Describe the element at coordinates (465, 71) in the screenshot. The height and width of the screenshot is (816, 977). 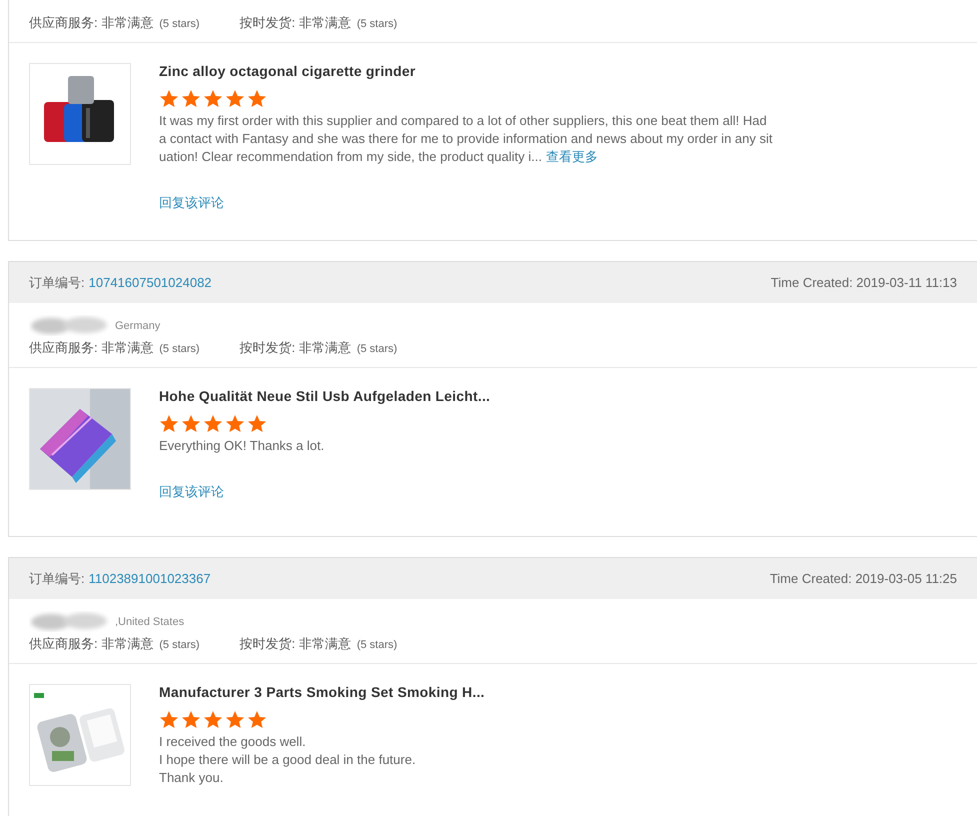
I see `product-title: Zinc alloy octagonal cigarette grinder` at that location.